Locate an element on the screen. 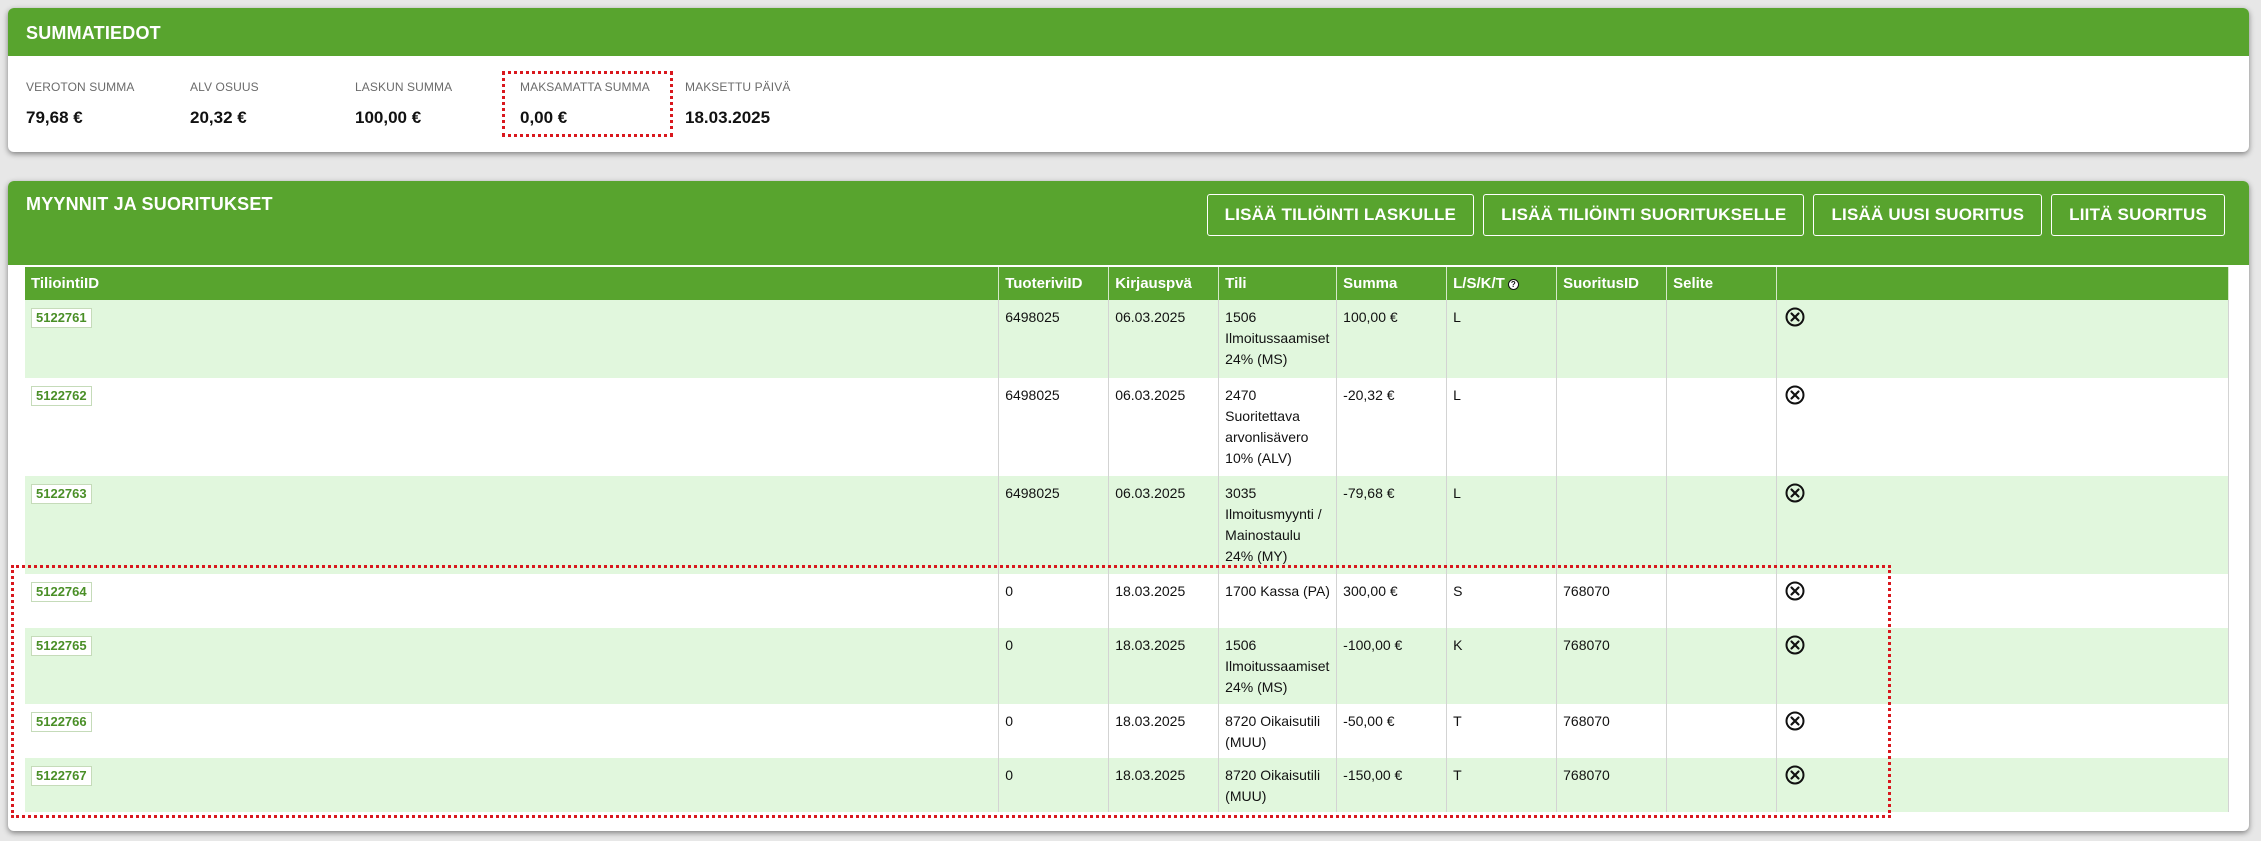 The width and height of the screenshot is (2261, 841). cell-summa: -79,68 € is located at coordinates (1392, 525).